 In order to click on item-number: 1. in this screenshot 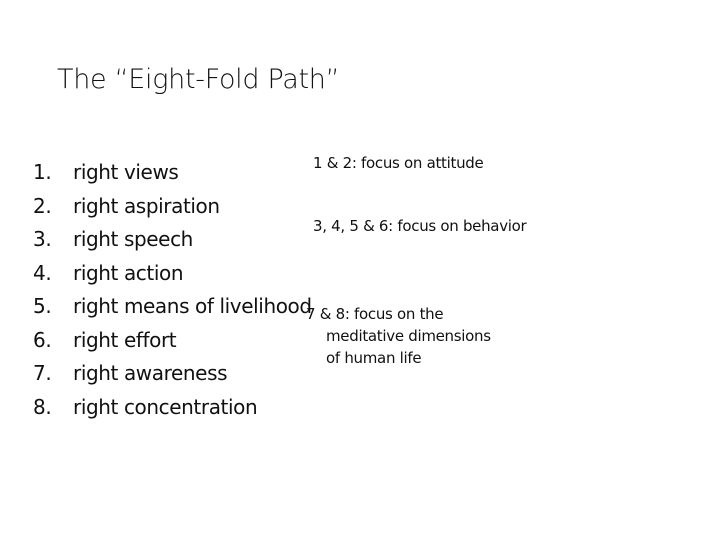, I will do `click(42, 172)`.